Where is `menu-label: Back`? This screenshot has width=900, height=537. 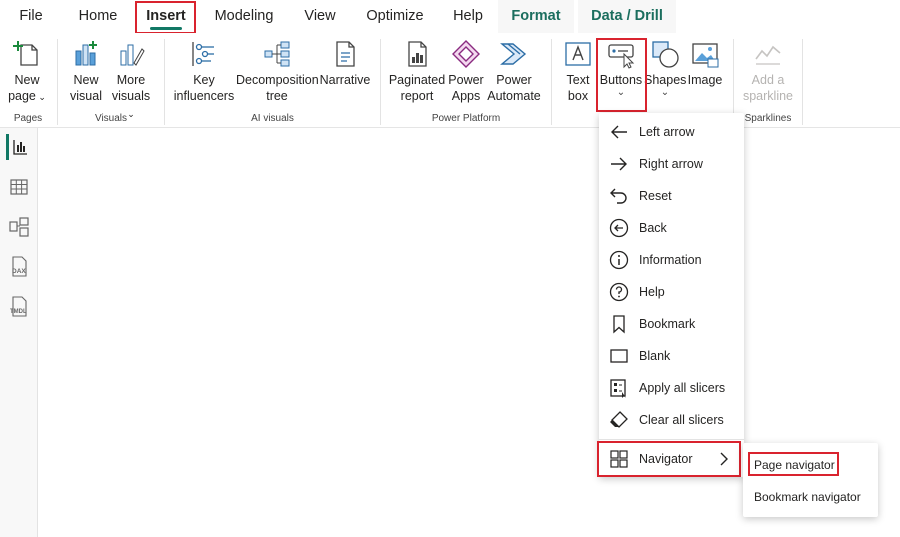
menu-label: Back is located at coordinates (653, 228).